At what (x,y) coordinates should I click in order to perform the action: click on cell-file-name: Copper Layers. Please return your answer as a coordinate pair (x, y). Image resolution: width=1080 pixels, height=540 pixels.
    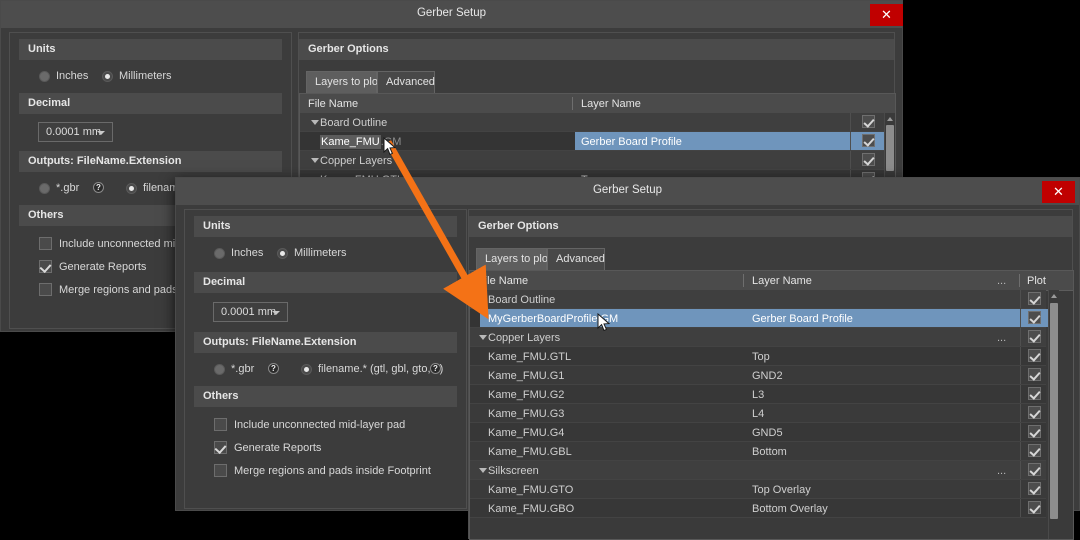
    Looking at the image, I should click on (356, 161).